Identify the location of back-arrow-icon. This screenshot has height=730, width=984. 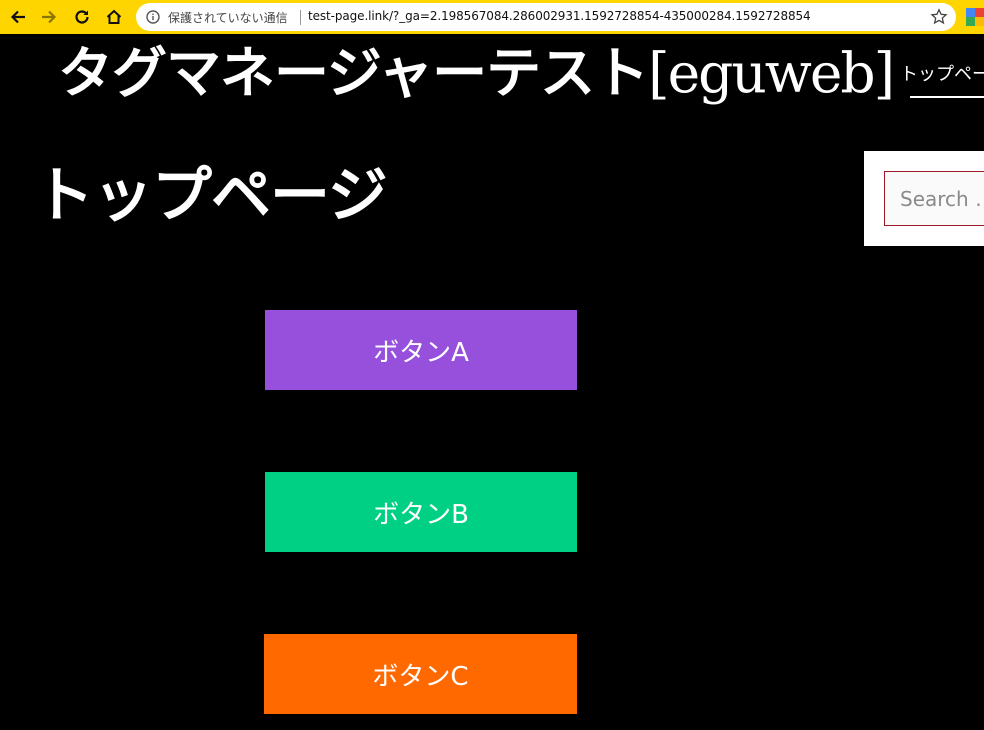
(17, 17).